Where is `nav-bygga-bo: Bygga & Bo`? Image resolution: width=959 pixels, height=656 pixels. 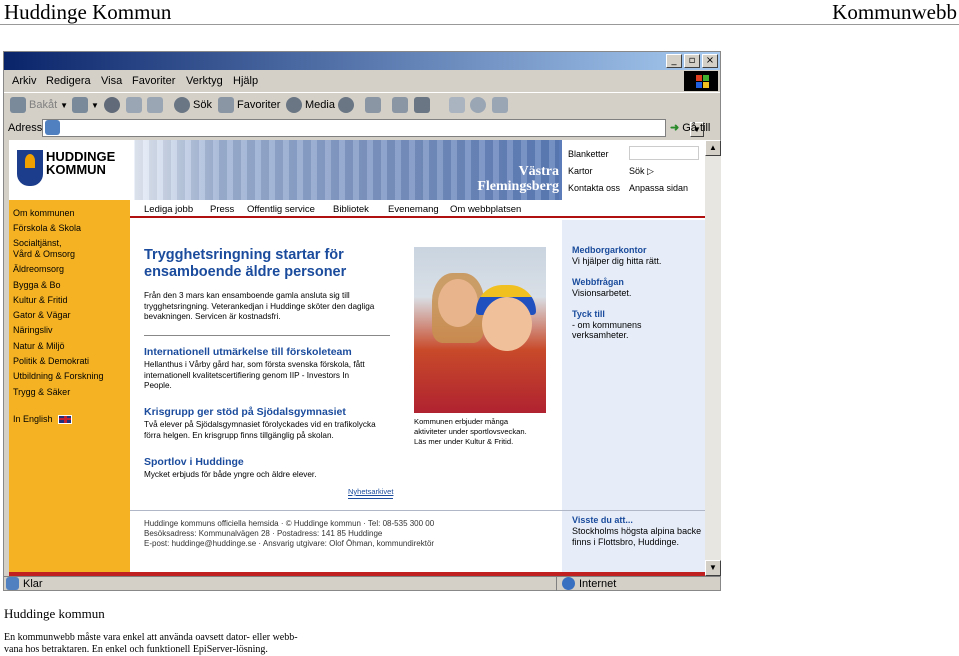
nav-bygga-bo: Bygga & Bo is located at coordinates (37, 285).